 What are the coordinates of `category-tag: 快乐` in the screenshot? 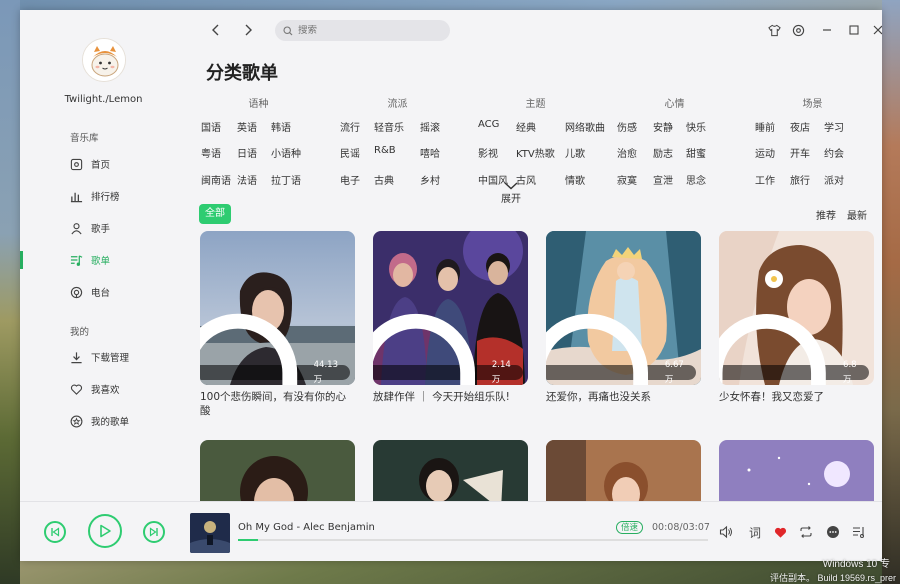 It's located at (696, 126).